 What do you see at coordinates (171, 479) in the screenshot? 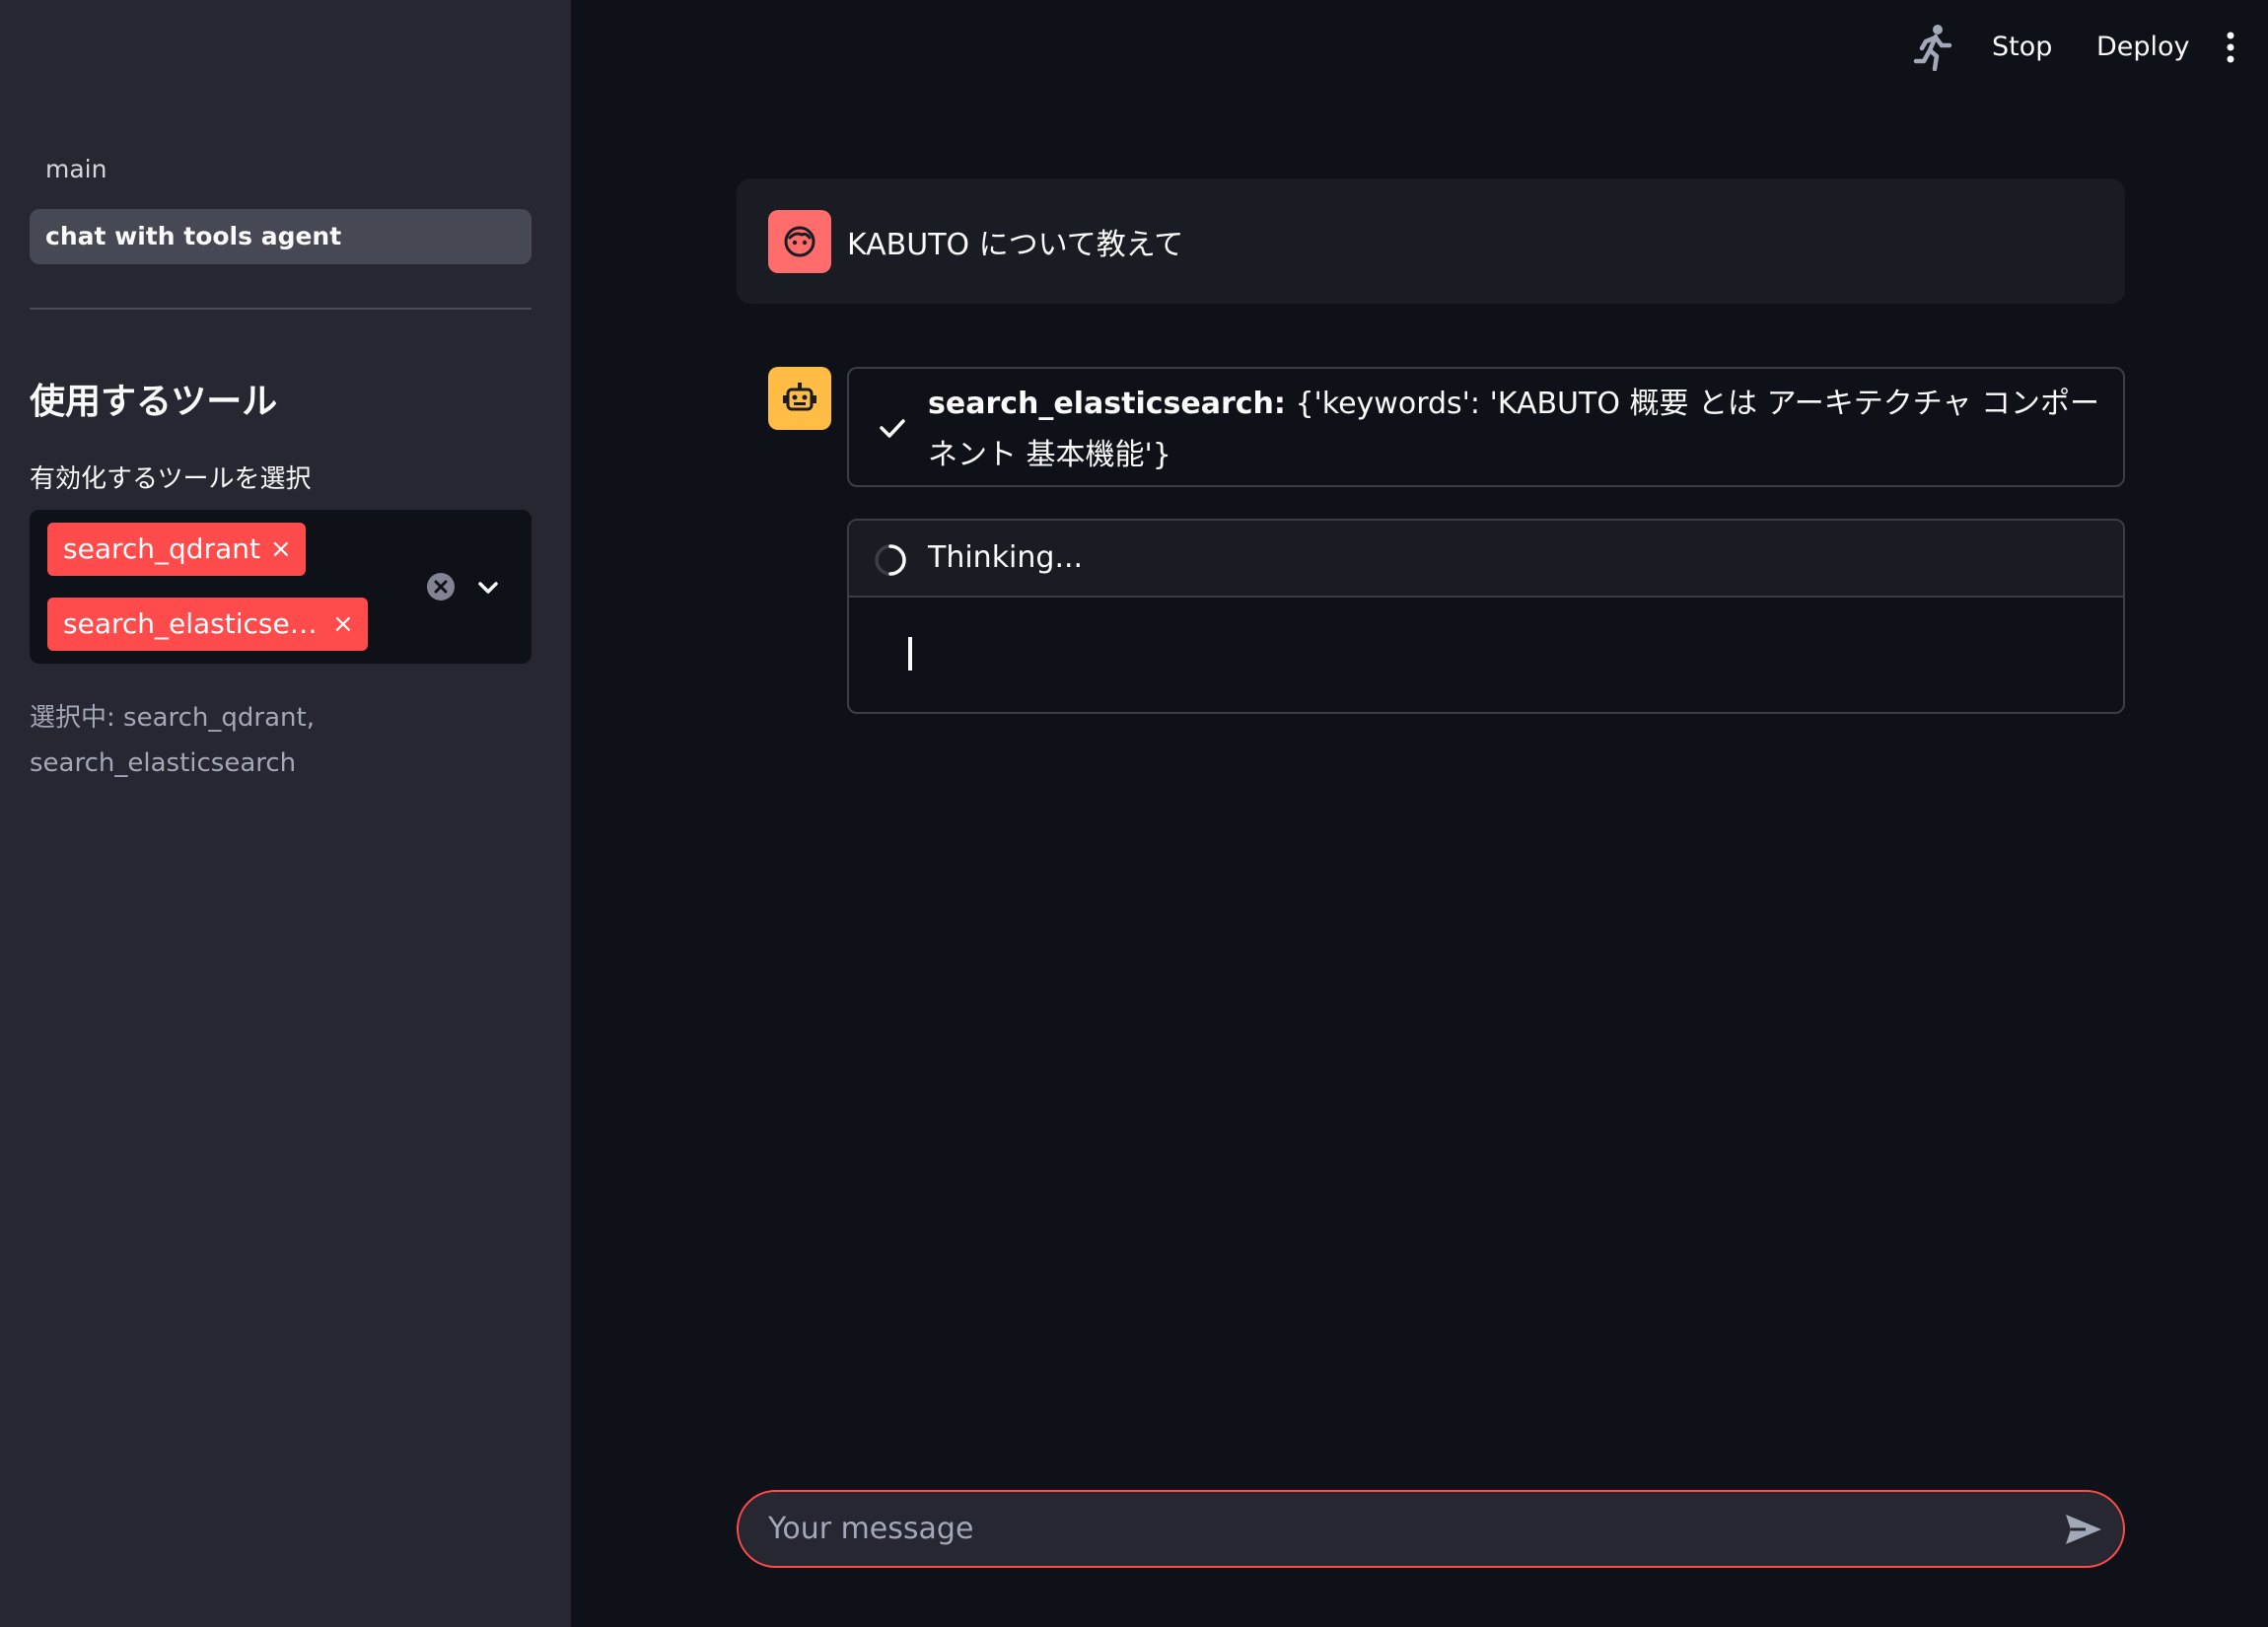
I see `tool-select-label: 有効化するツールを選択` at bounding box center [171, 479].